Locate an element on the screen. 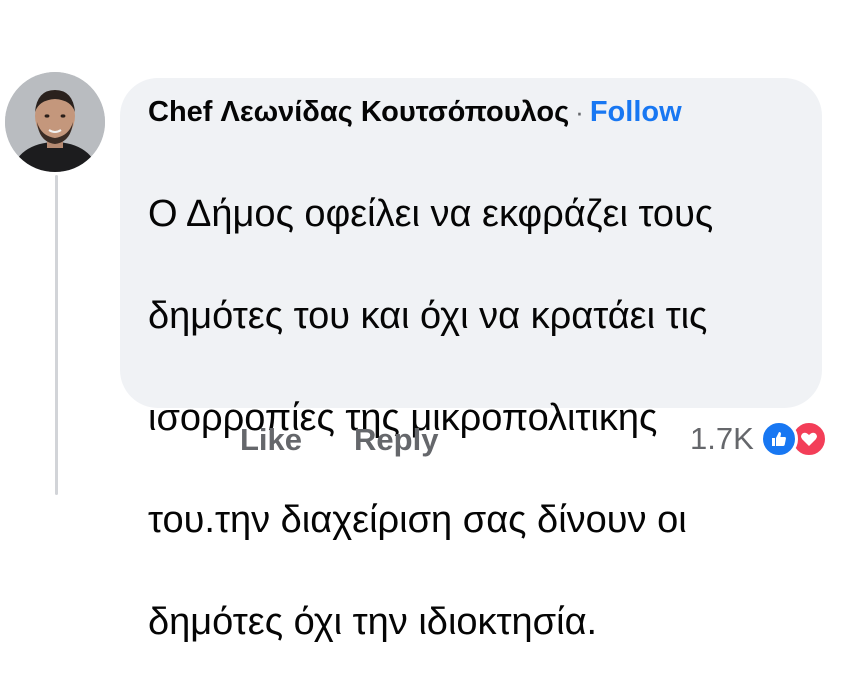 The width and height of the screenshot is (860, 699). comment-actions: Like Reply is located at coordinates (339, 440).